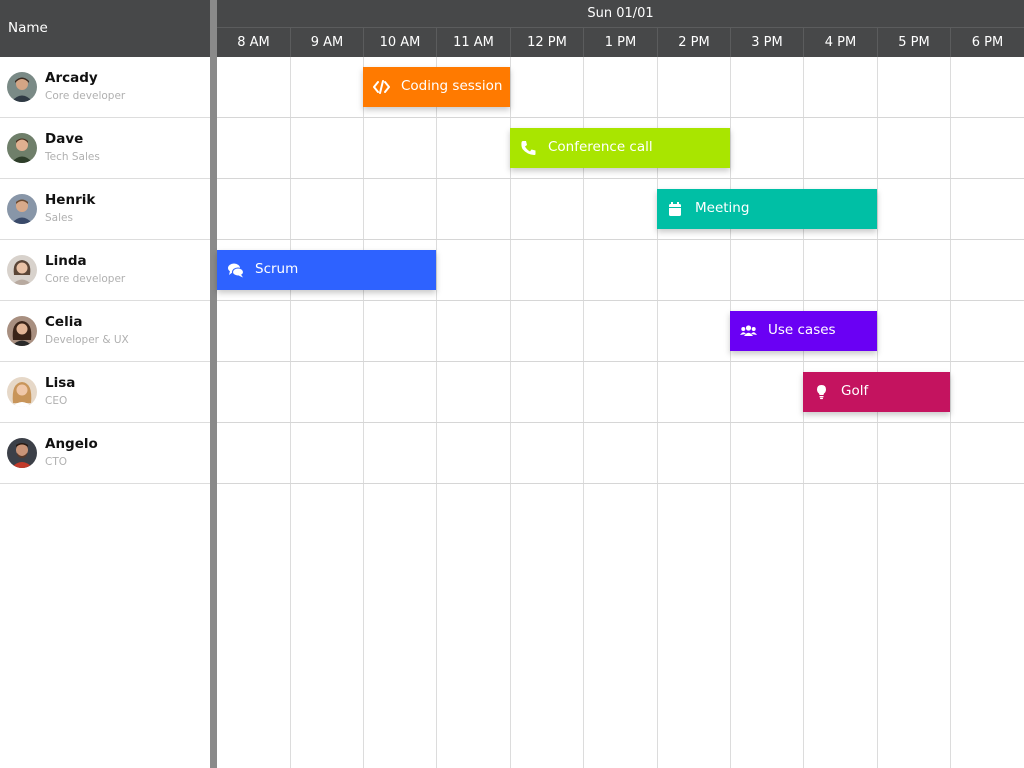 The height and width of the screenshot is (768, 1024). Describe the element at coordinates (235, 270) in the screenshot. I see `comments-icon` at that location.